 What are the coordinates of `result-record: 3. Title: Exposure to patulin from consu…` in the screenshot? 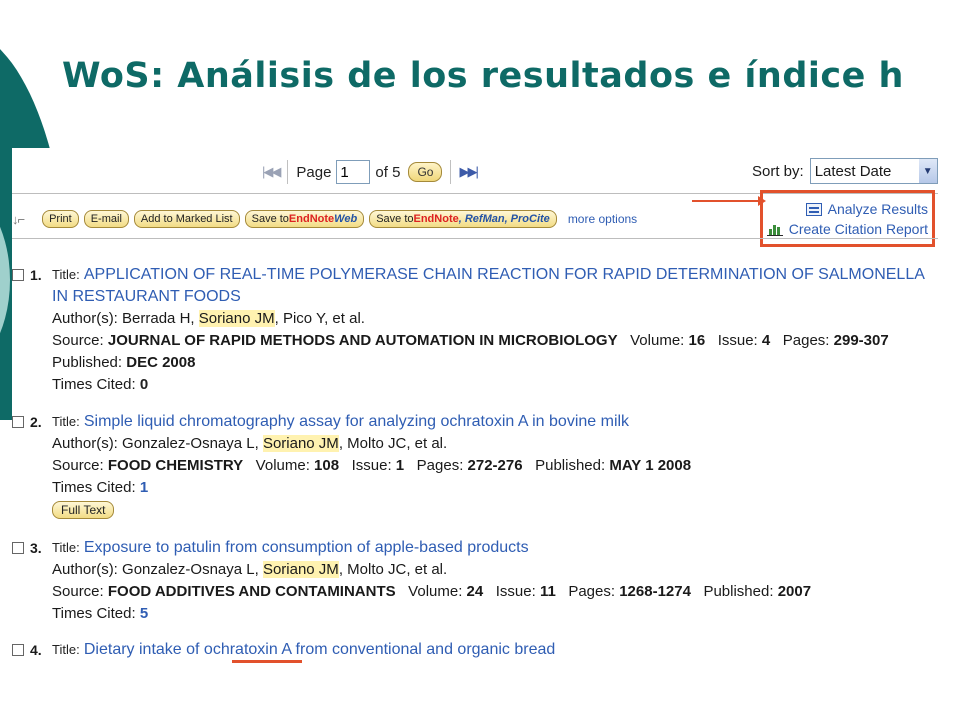 It's located at (475, 581).